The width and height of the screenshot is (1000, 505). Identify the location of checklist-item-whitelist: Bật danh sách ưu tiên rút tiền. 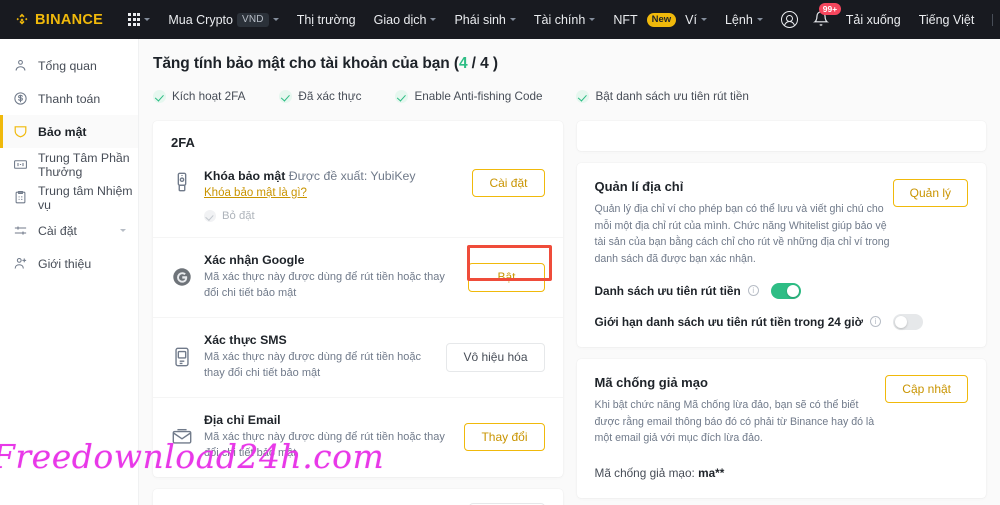
(662, 96).